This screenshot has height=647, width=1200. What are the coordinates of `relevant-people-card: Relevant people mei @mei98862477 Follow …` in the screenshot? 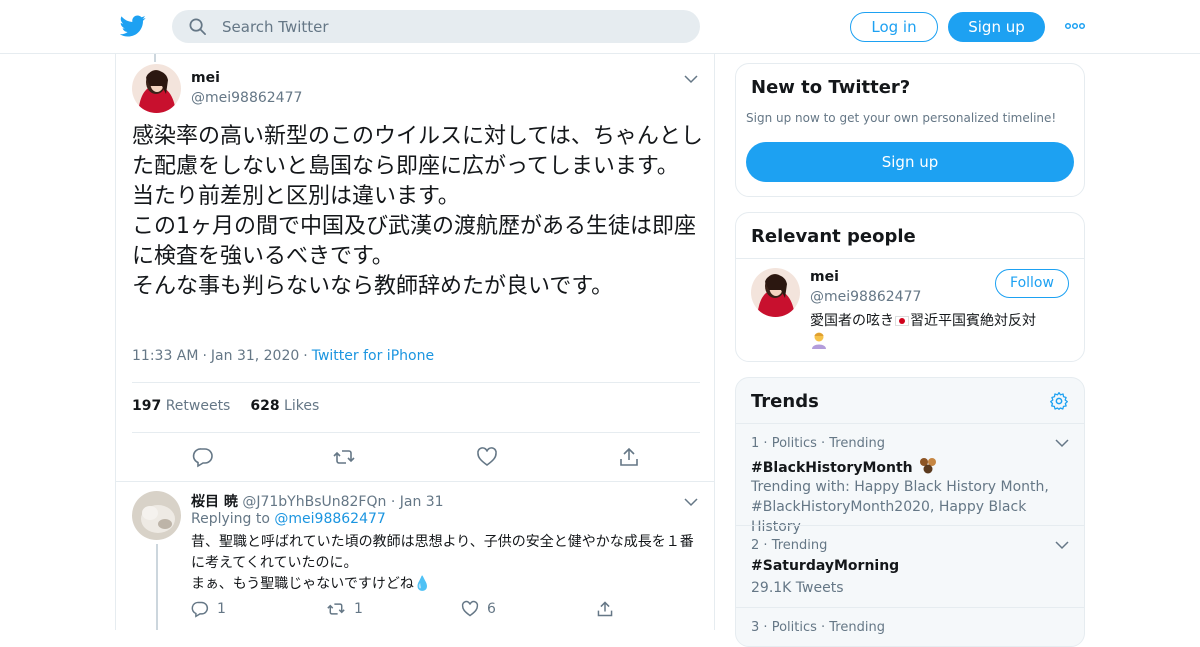 It's located at (910, 287).